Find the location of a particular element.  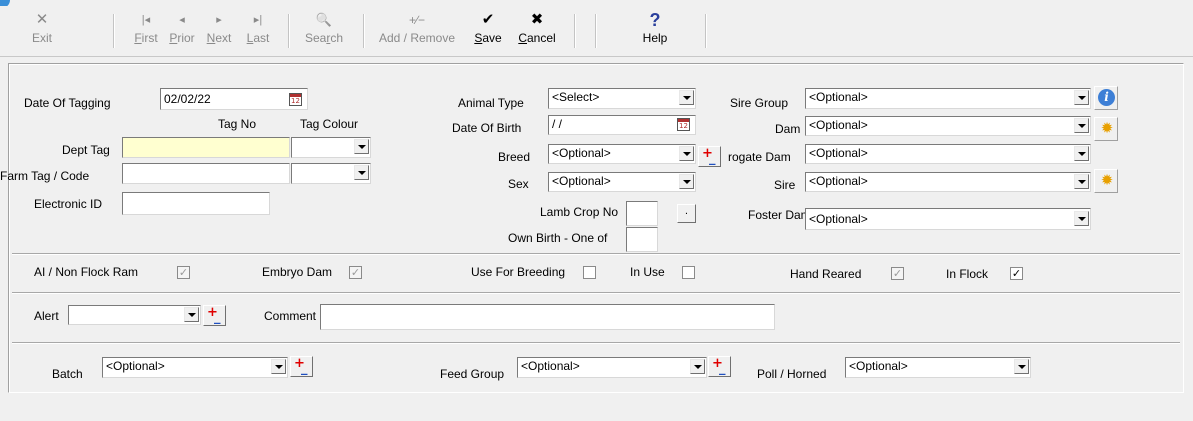

date-of-birth-field: / / is located at coordinates (622, 125).